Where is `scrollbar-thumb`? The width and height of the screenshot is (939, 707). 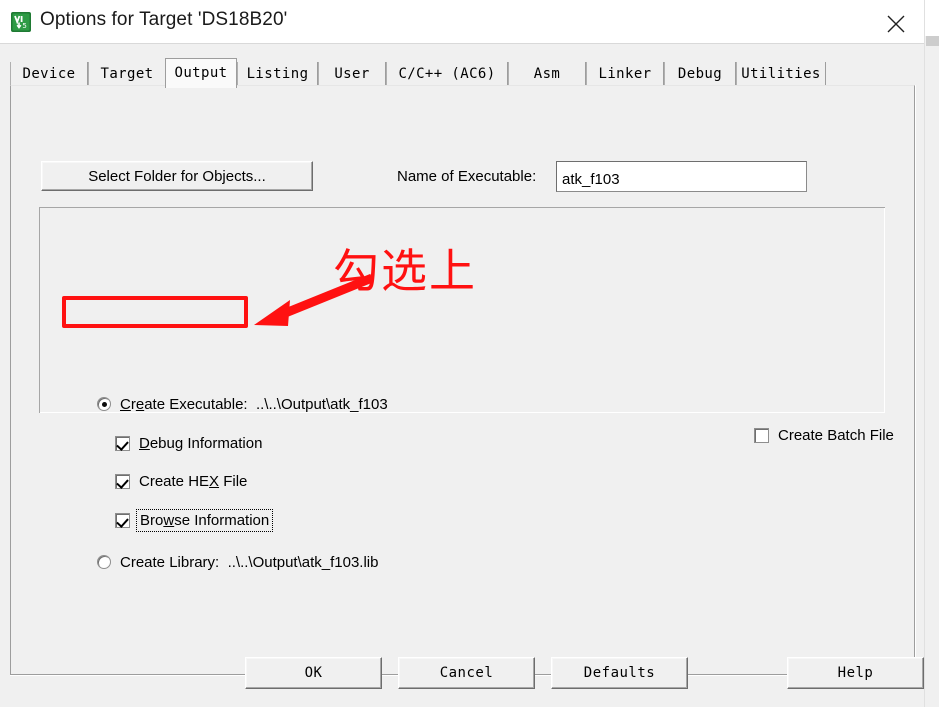 scrollbar-thumb is located at coordinates (932, 41).